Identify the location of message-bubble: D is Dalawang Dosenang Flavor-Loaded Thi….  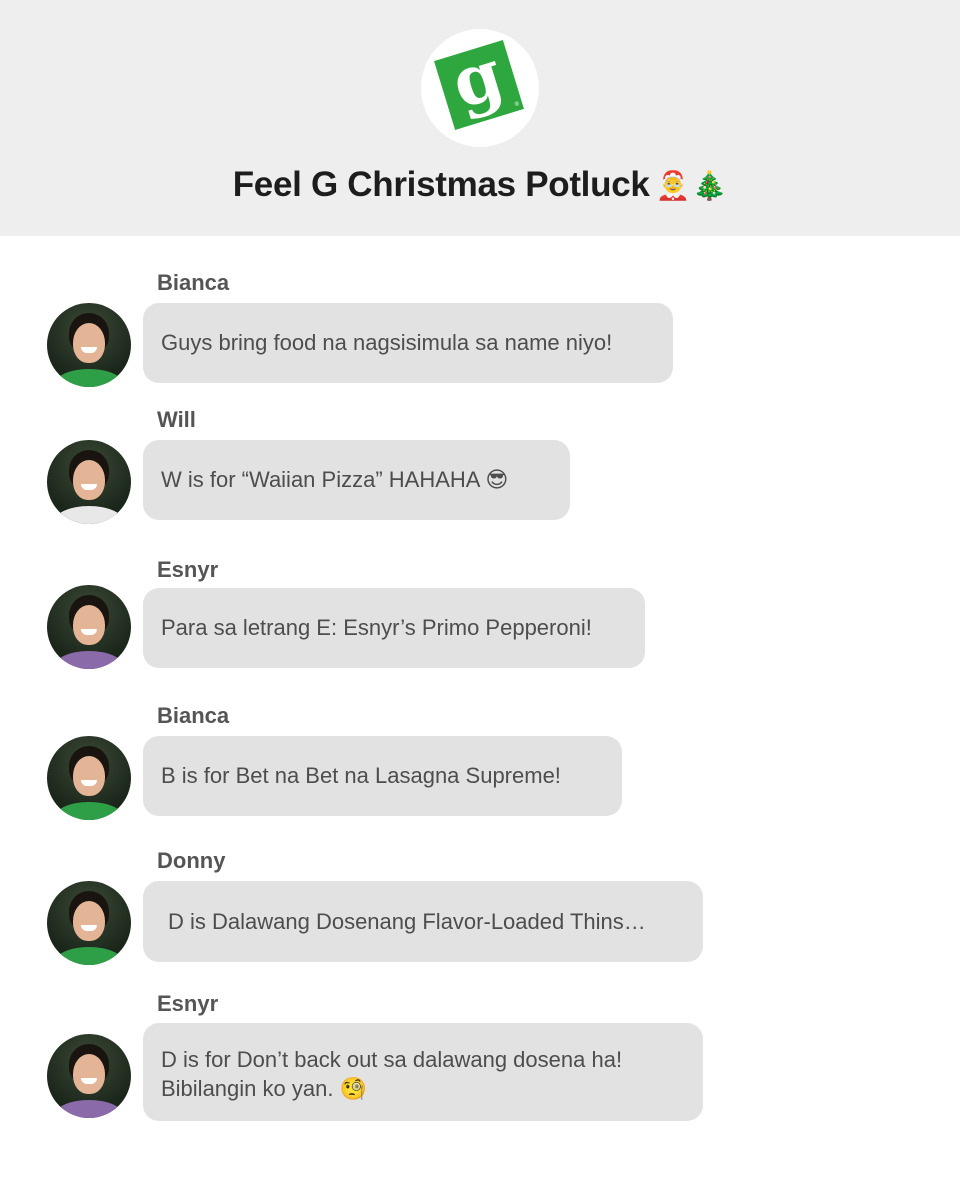
(423, 921).